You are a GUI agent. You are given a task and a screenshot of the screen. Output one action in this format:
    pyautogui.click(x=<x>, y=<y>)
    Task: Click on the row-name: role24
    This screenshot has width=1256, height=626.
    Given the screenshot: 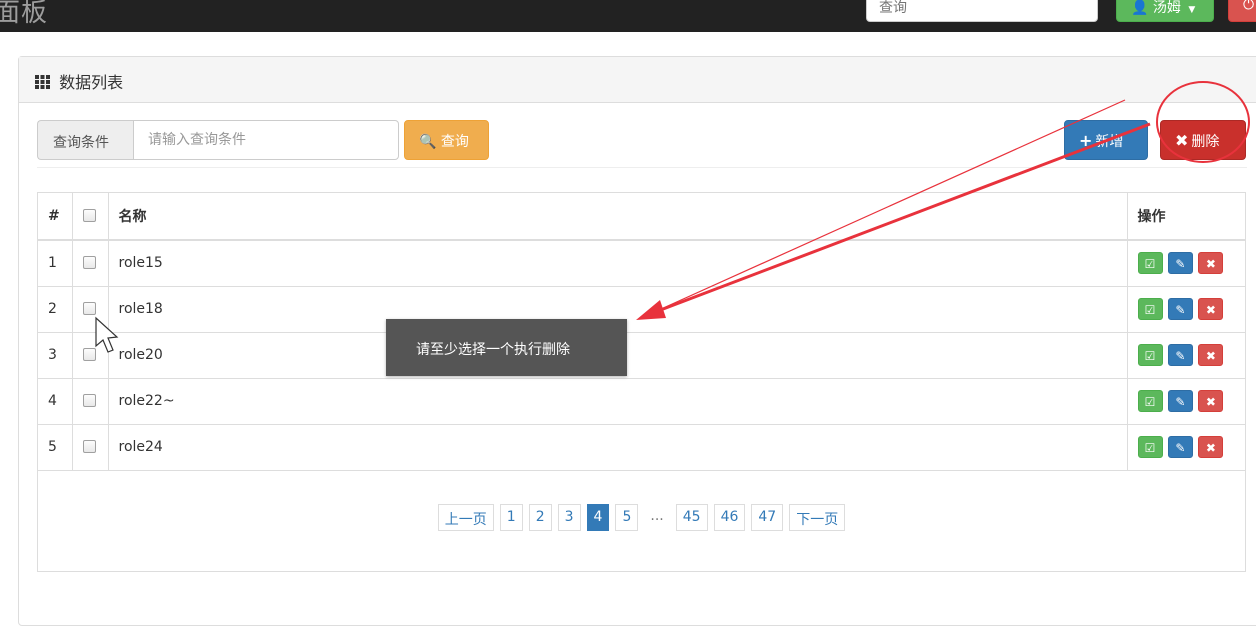 What is the action you would take?
    pyautogui.click(x=618, y=447)
    